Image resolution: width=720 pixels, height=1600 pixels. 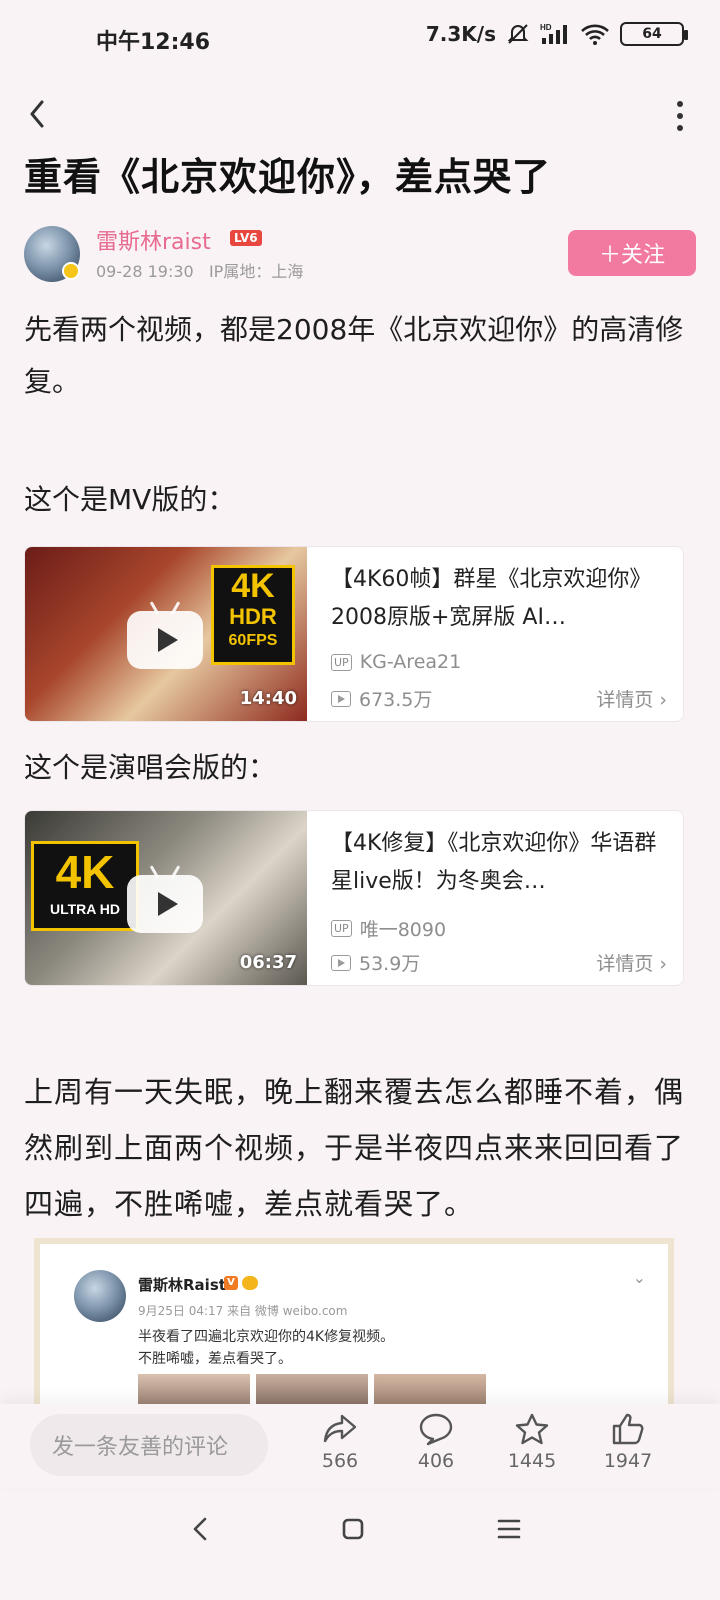 I want to click on mute-bell-icon, so click(x=518, y=34).